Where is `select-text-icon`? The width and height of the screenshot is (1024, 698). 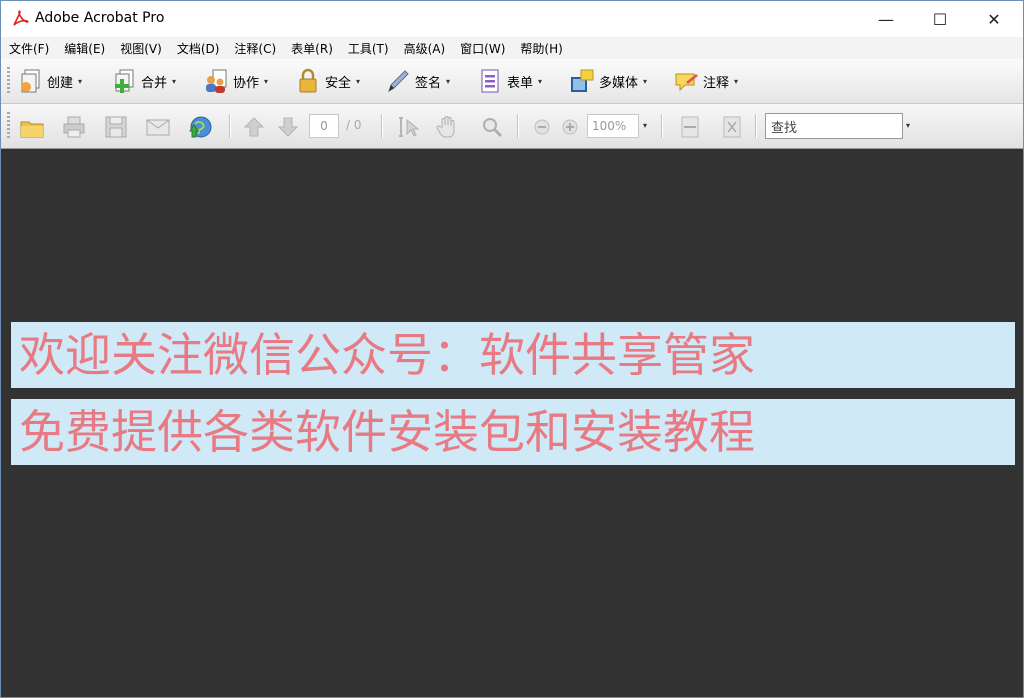
select-text-icon is located at coordinates (408, 127).